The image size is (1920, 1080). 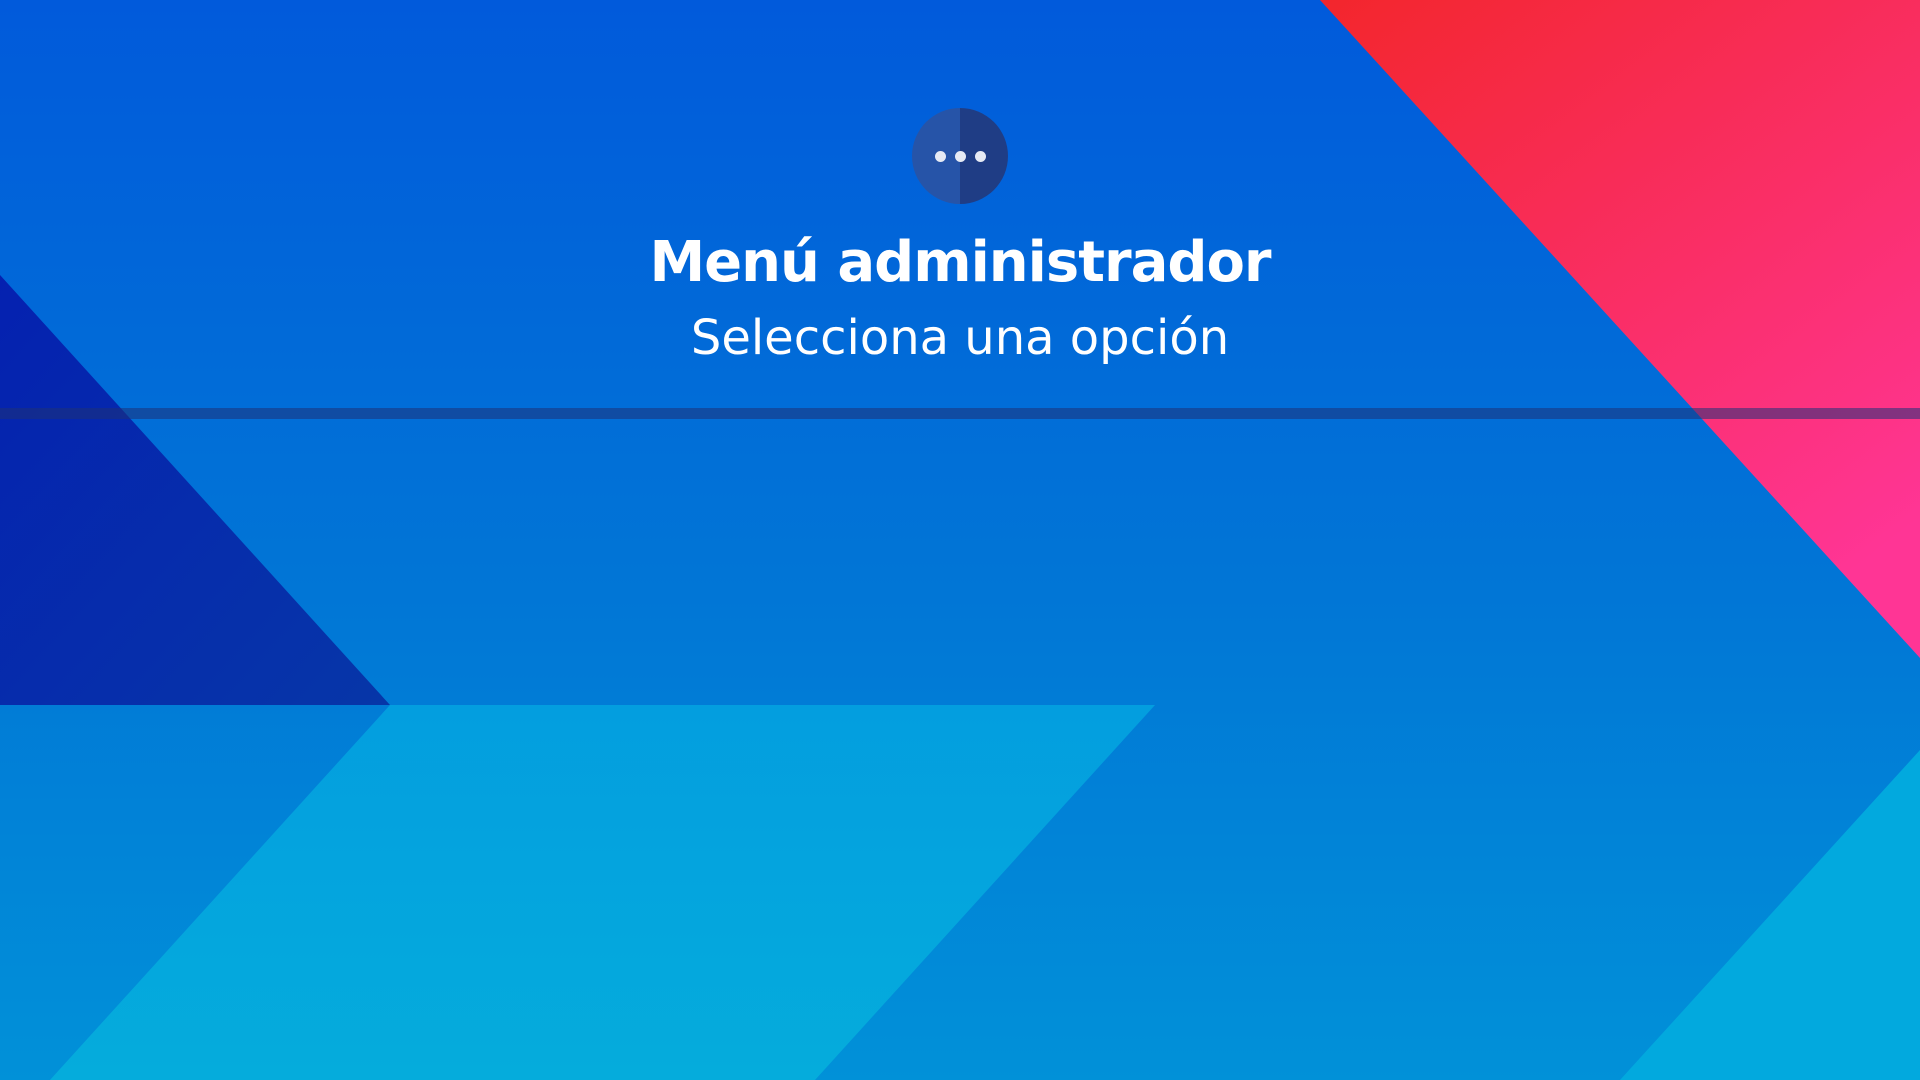 I want to click on more-options-button, so click(x=960, y=156).